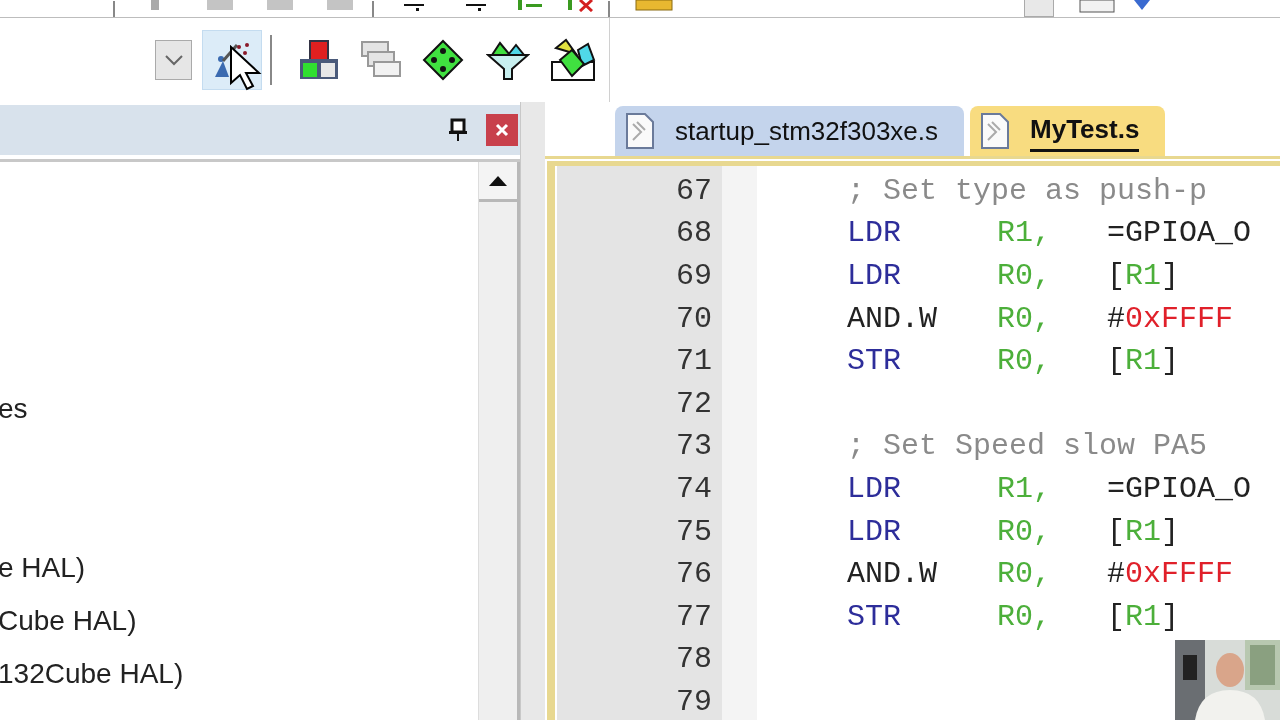 This screenshot has height=720, width=1280. I want to click on file-tab: startup_stm32f303xe.s, so click(790, 131).